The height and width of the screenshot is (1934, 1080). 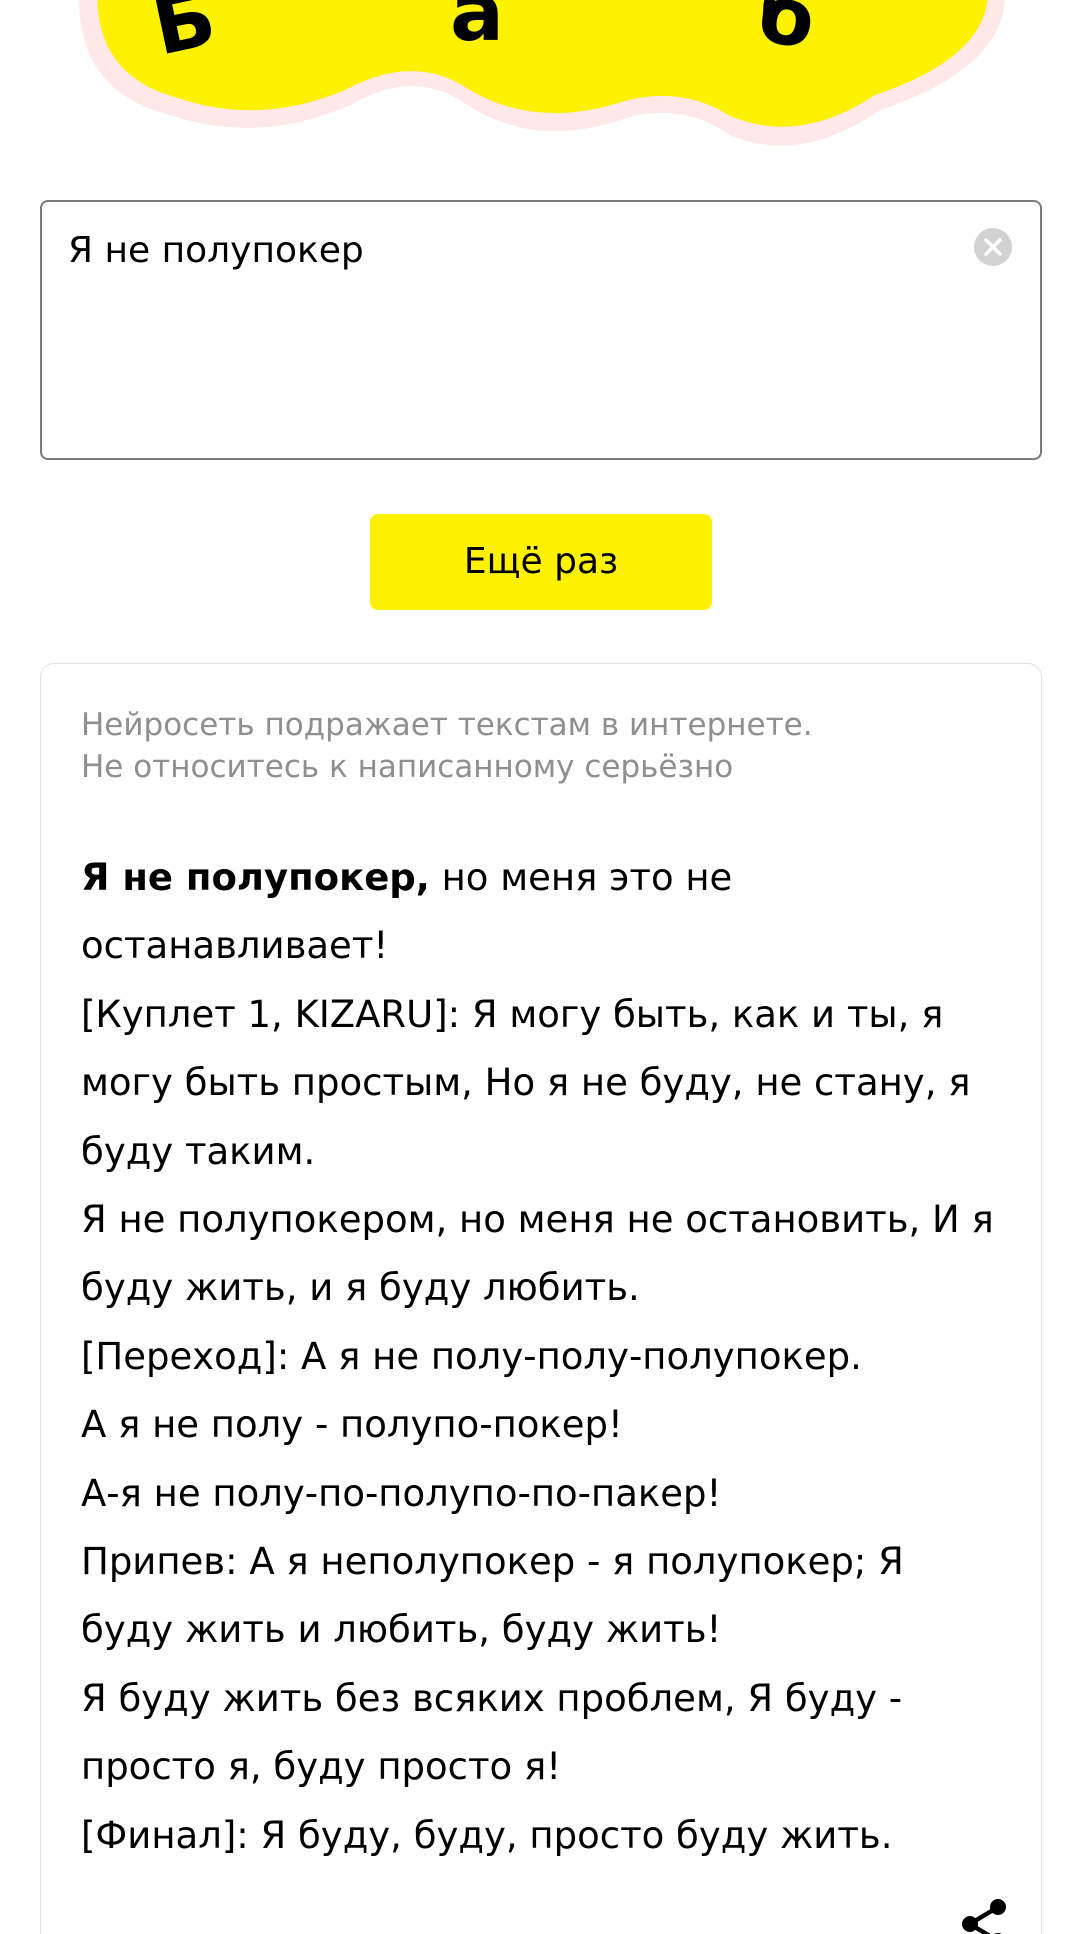 I want to click on generated-line-9: [Финал]: Я буду, буду, просто буду жить., so click(x=487, y=1835).